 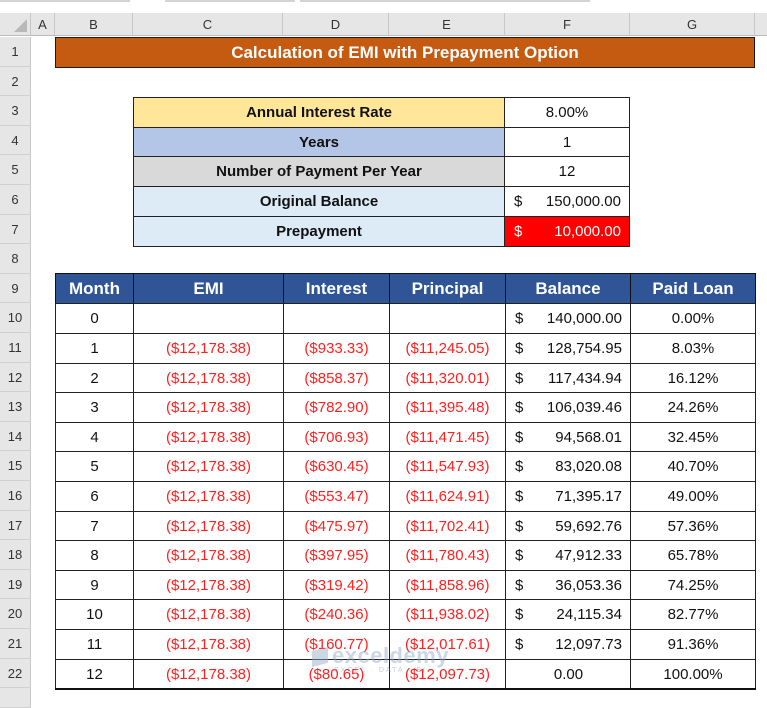 What do you see at coordinates (447, 348) in the screenshot?
I see `principal-cell: ($11,245.05)` at bounding box center [447, 348].